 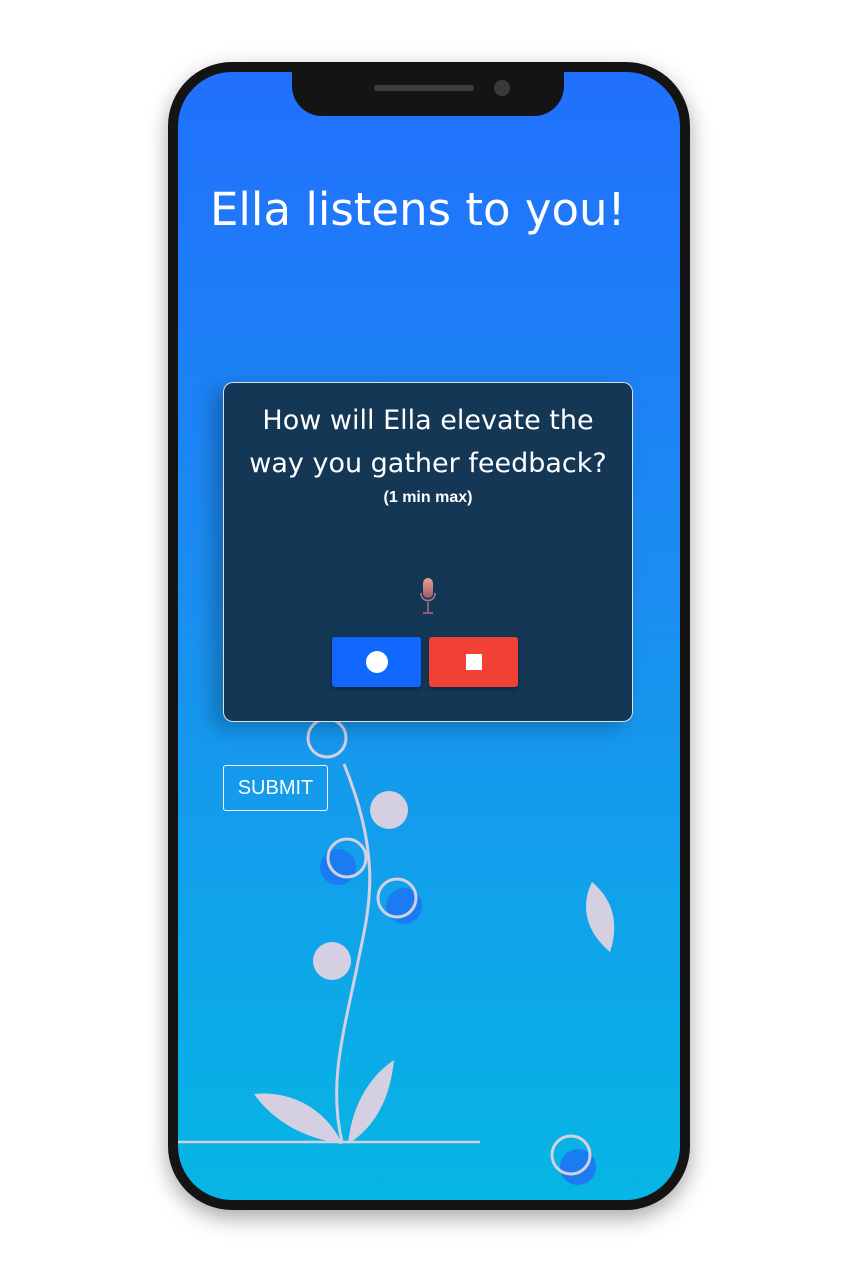 I want to click on camera-icon, so click(x=502, y=88).